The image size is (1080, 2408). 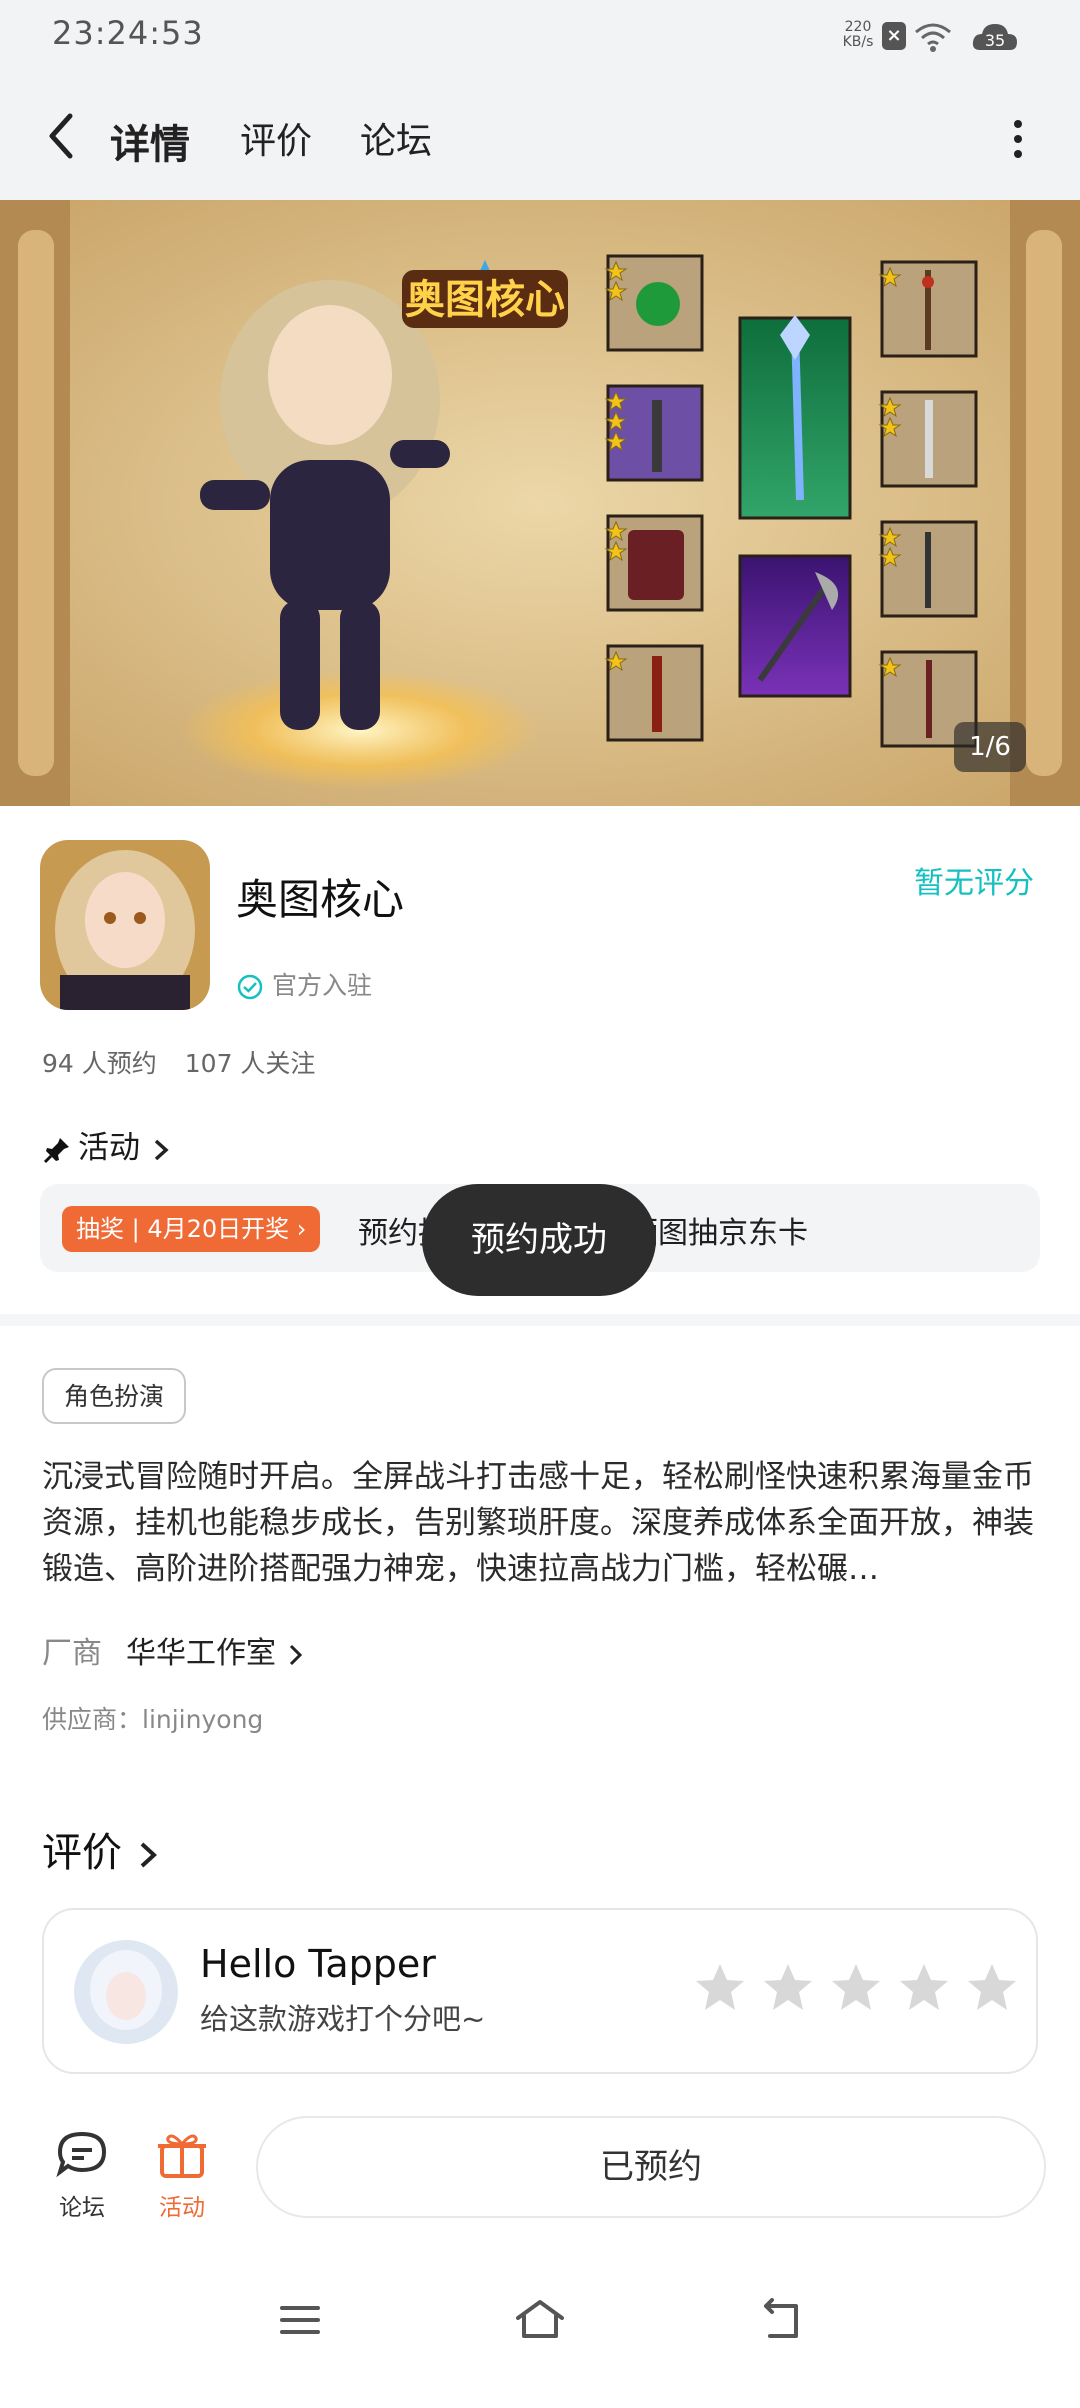 I want to click on official-badge: 官方入驻, so click(x=304, y=984).